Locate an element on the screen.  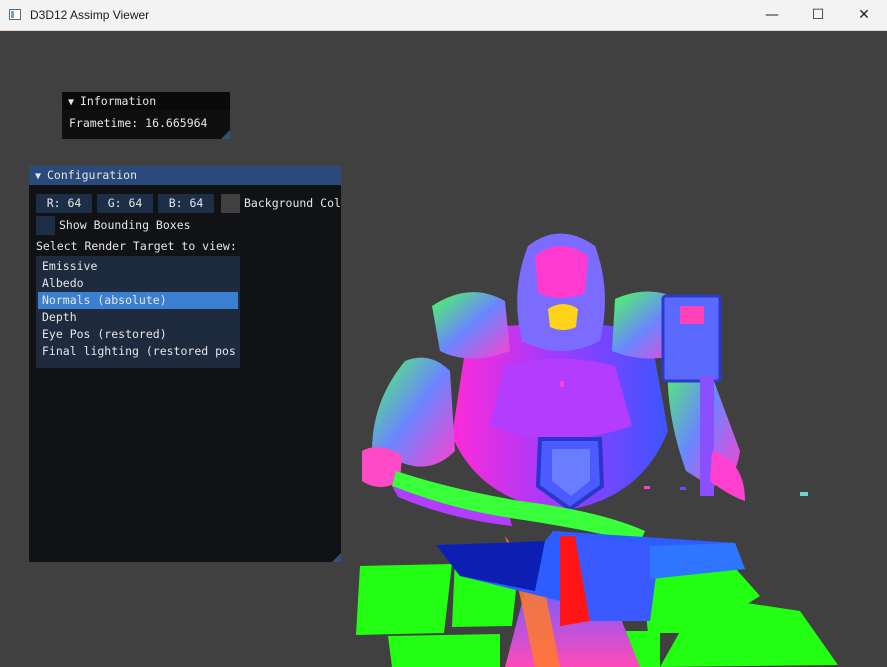
frametime-text: Frametime: 16.665964 is located at coordinates (138, 123).